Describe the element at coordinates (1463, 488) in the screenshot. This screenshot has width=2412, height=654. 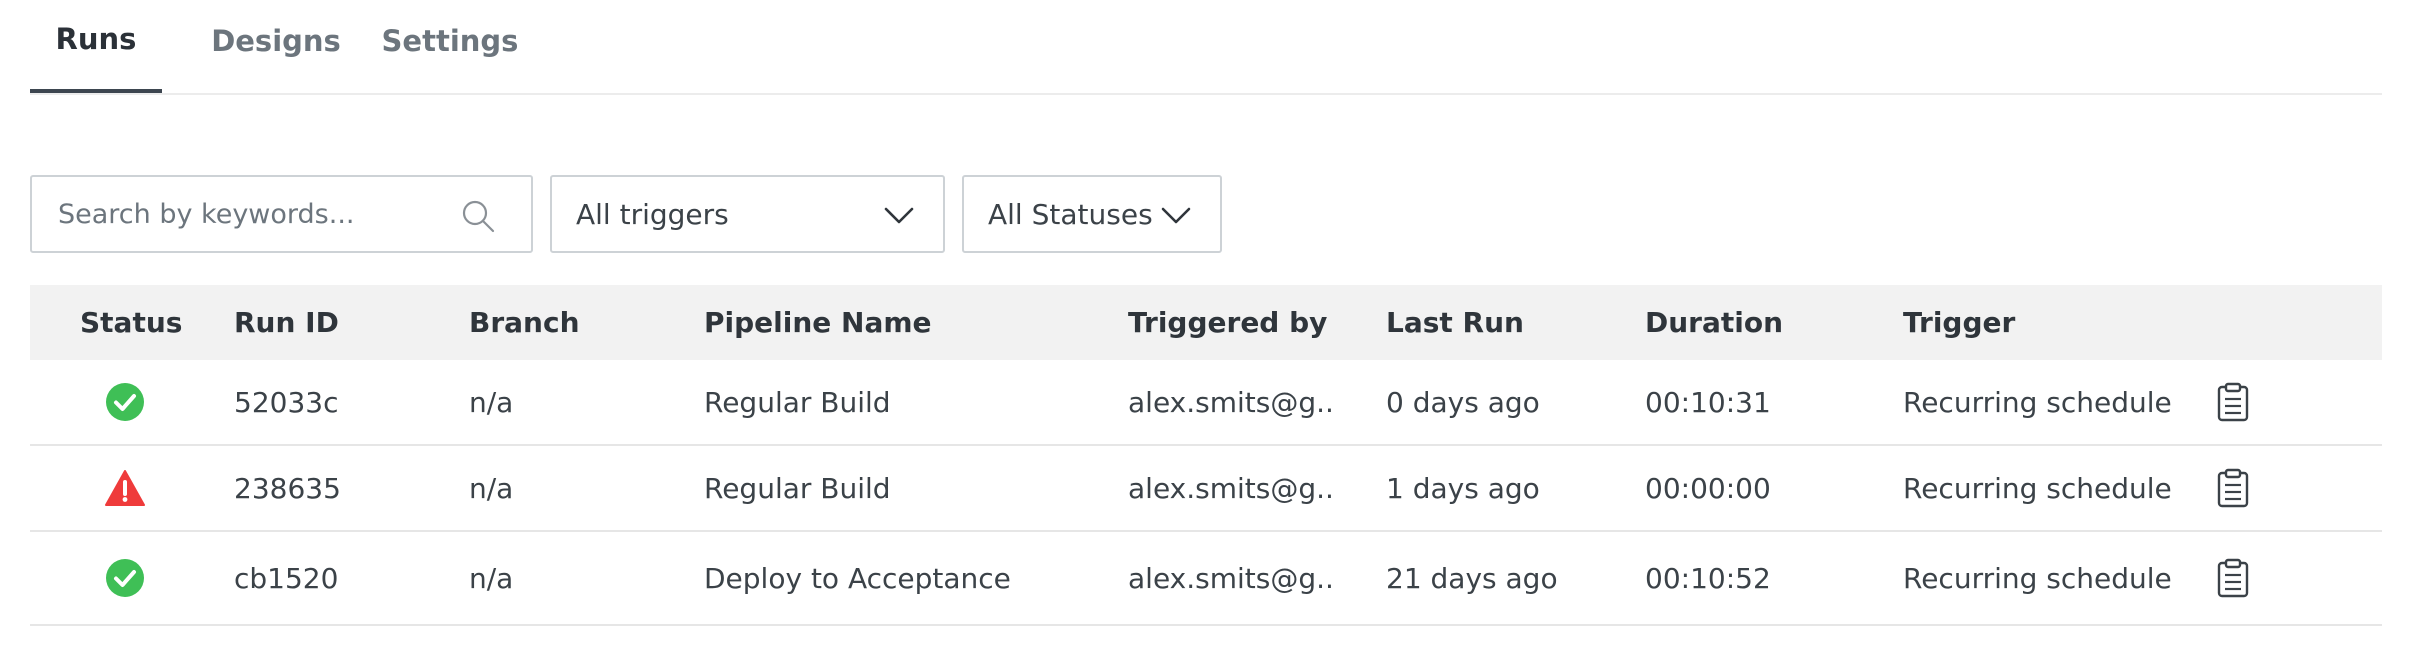
I see `last-run: 1 days ago` at that location.